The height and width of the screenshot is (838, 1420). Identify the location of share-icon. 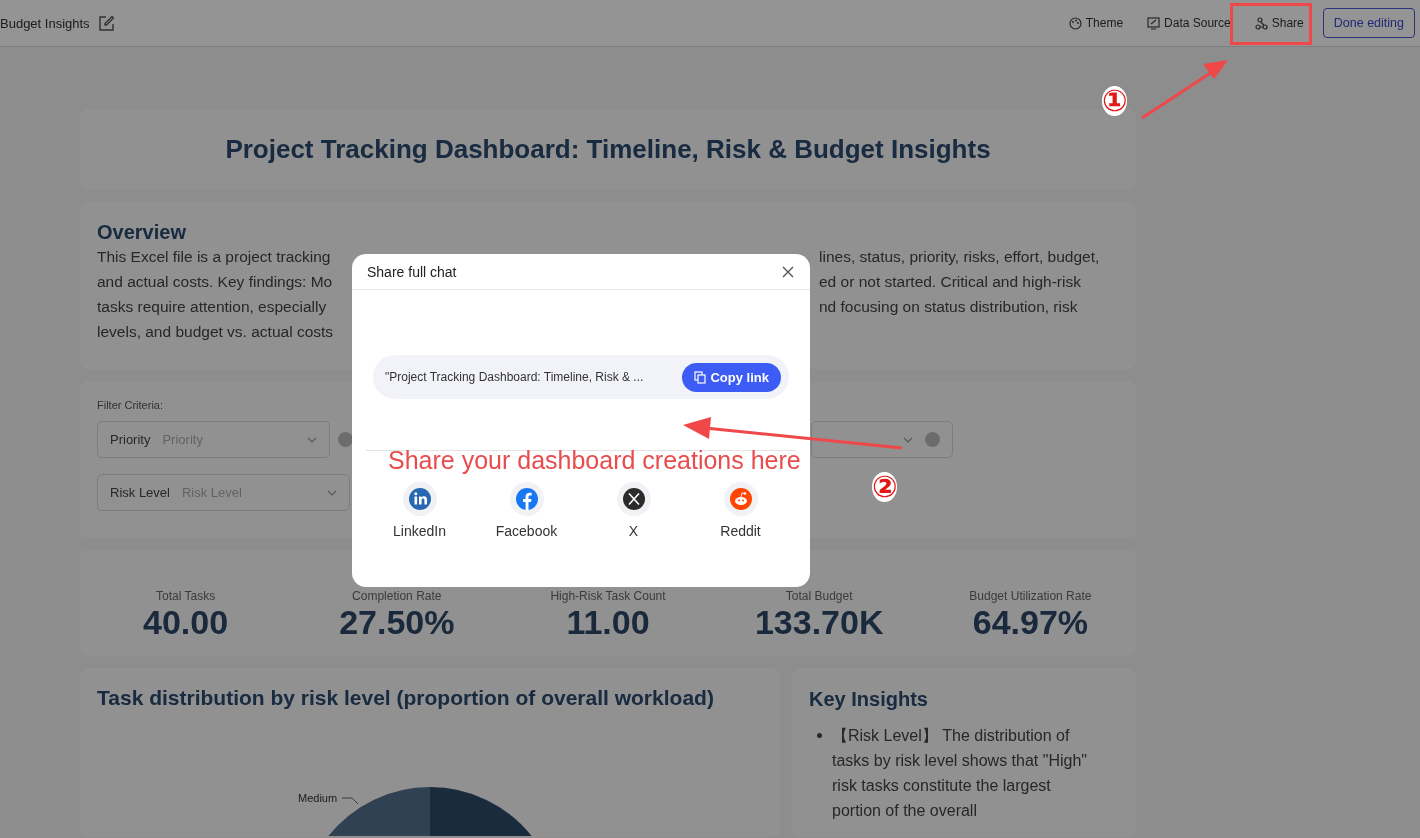
(1261, 23).